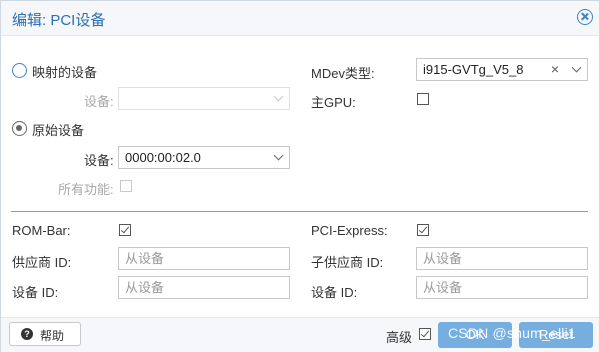  Describe the element at coordinates (423, 230) in the screenshot. I see `pci-express-checkbox` at that location.